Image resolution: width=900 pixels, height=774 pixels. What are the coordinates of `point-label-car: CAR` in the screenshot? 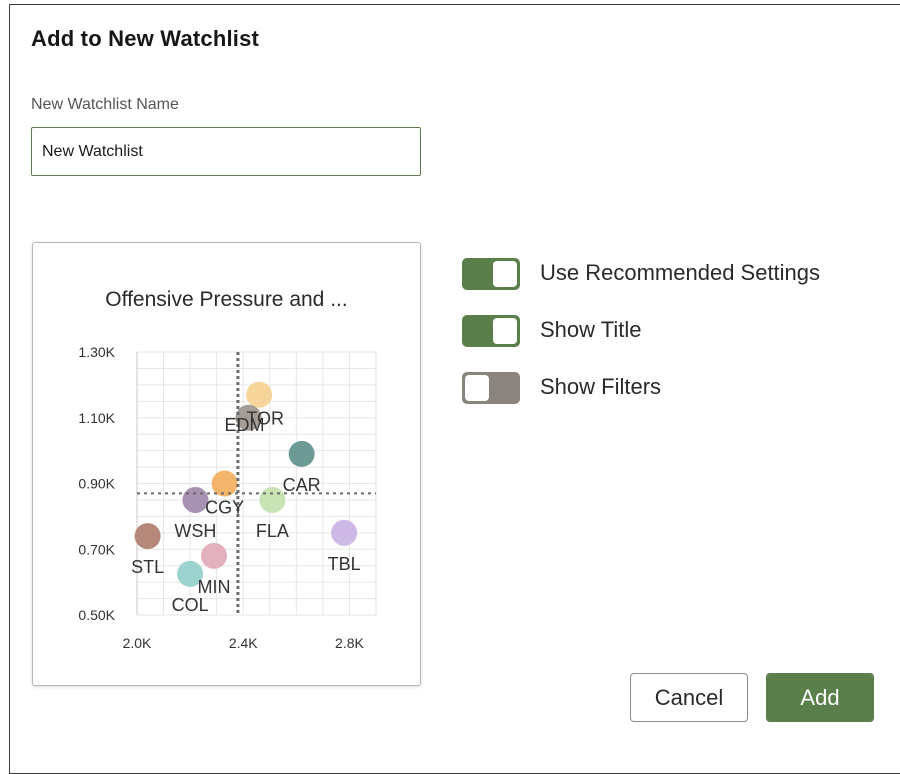 It's located at (302, 485).